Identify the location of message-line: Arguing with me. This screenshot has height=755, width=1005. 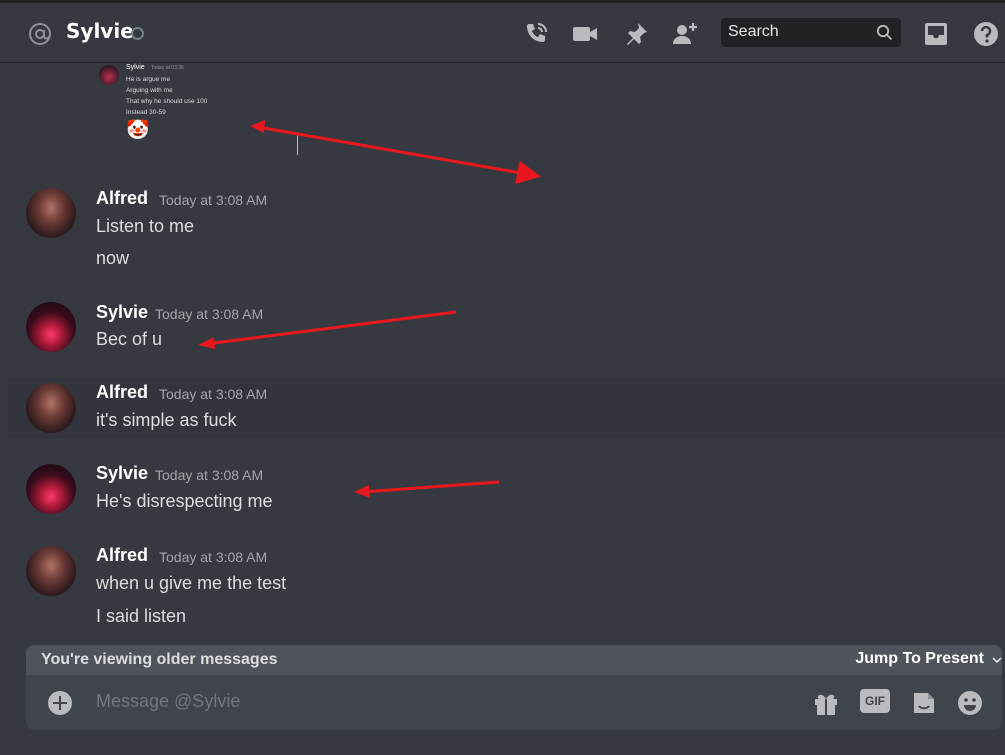
(149, 90).